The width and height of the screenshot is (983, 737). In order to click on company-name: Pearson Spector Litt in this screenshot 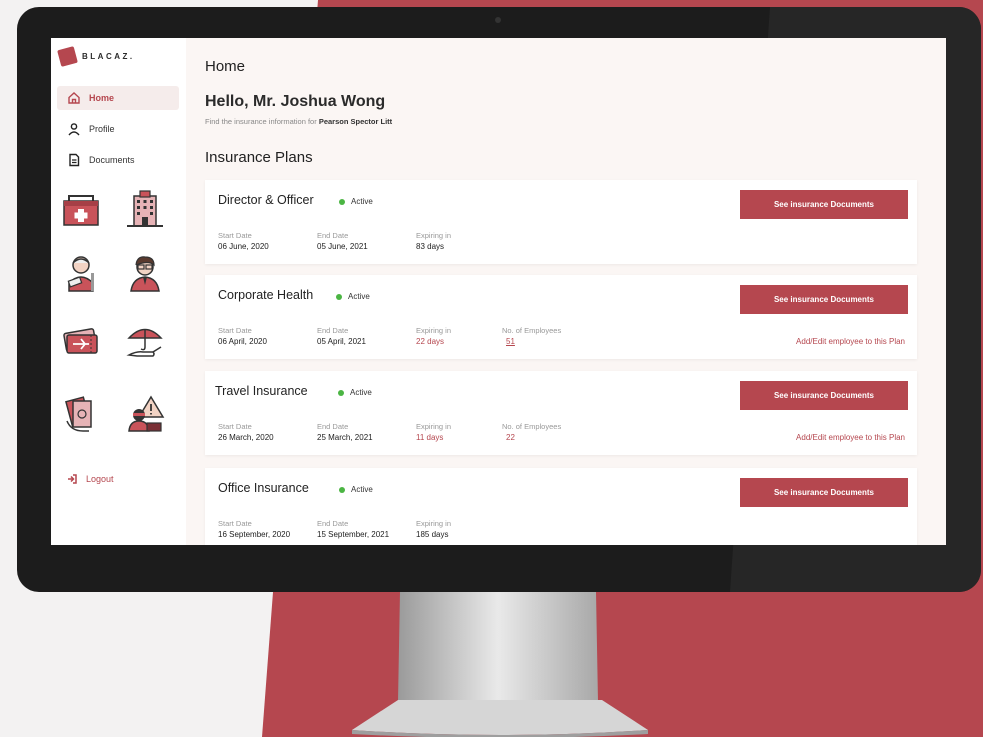, I will do `click(355, 121)`.